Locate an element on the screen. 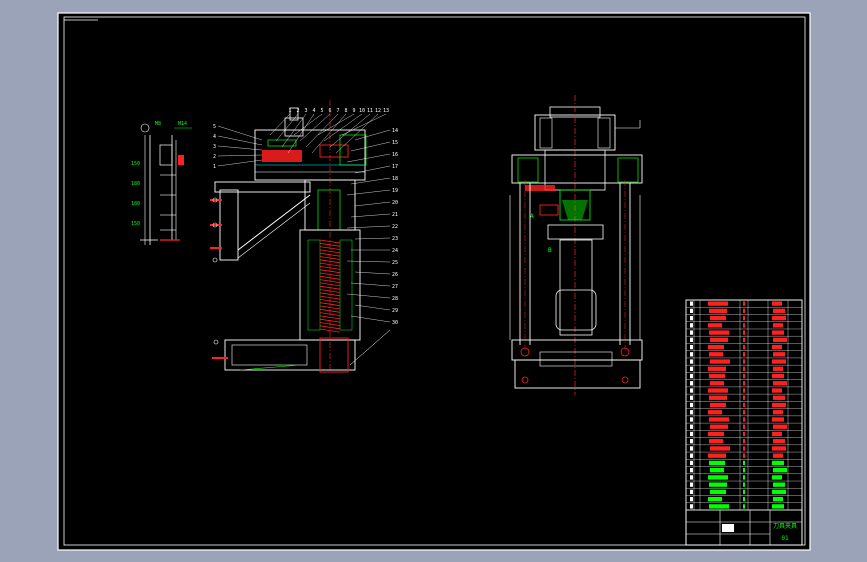 The image size is (867, 562). callout-number: 8 is located at coordinates (345, 111).